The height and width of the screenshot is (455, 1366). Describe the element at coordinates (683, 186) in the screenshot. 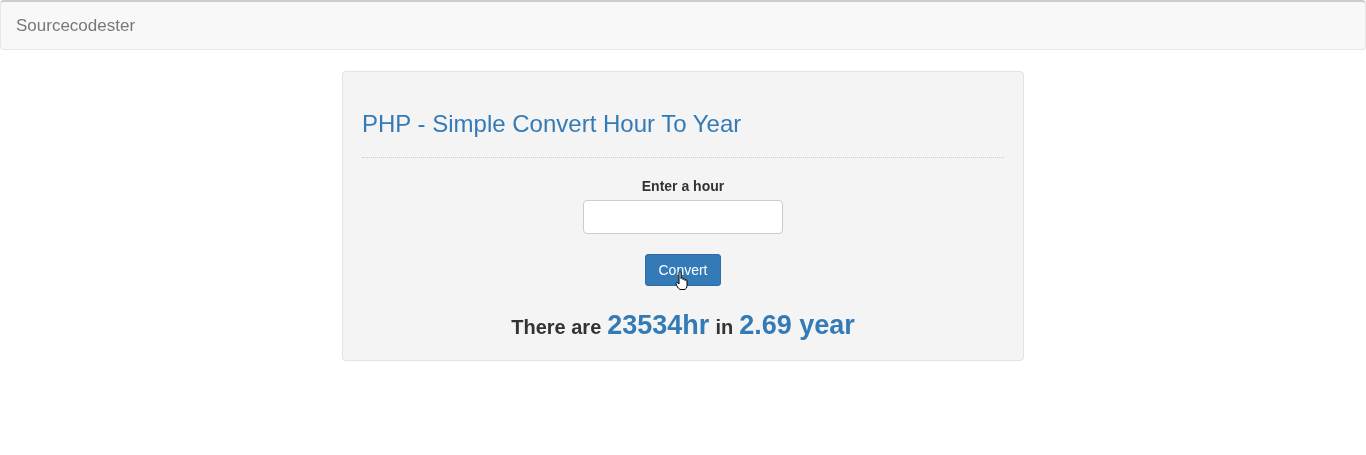

I see `field-label: Enter a hour` at that location.